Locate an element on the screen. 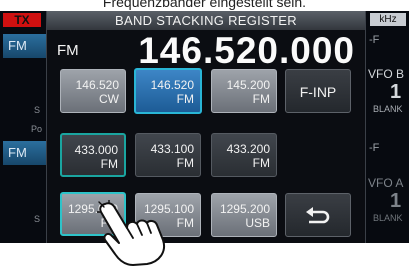 Image resolution: width=409 pixels, height=267 pixels. register-frequency: 433.000 is located at coordinates (96, 150).